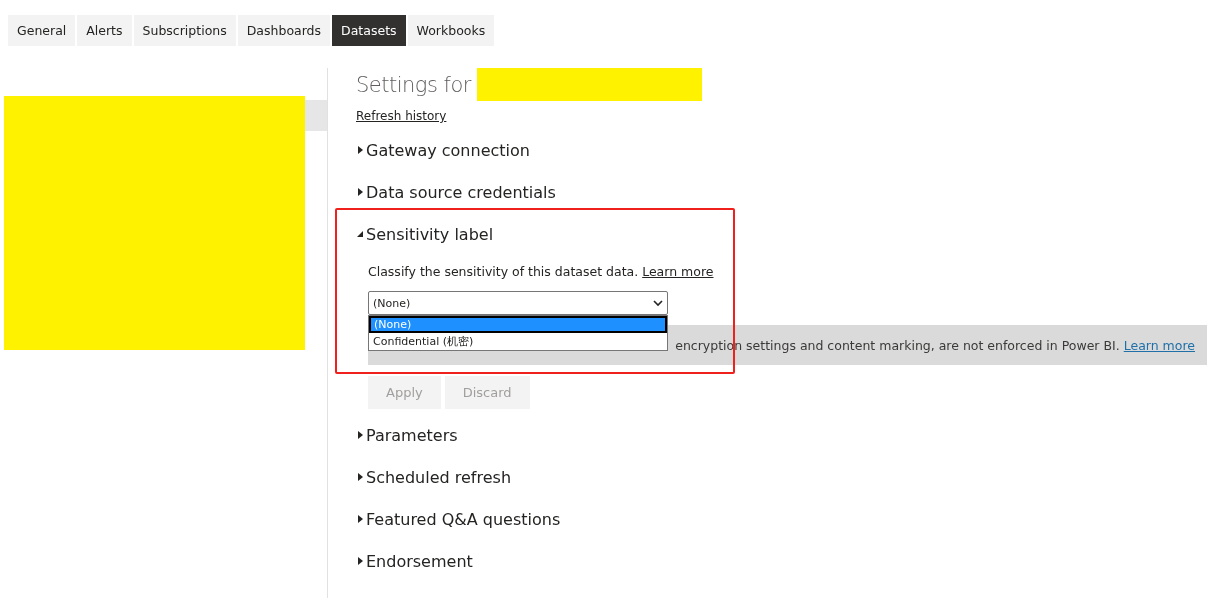 Image resolution: width=1207 pixels, height=598 pixels. What do you see at coordinates (658, 303) in the screenshot?
I see `chevron-down-icon` at bounding box center [658, 303].